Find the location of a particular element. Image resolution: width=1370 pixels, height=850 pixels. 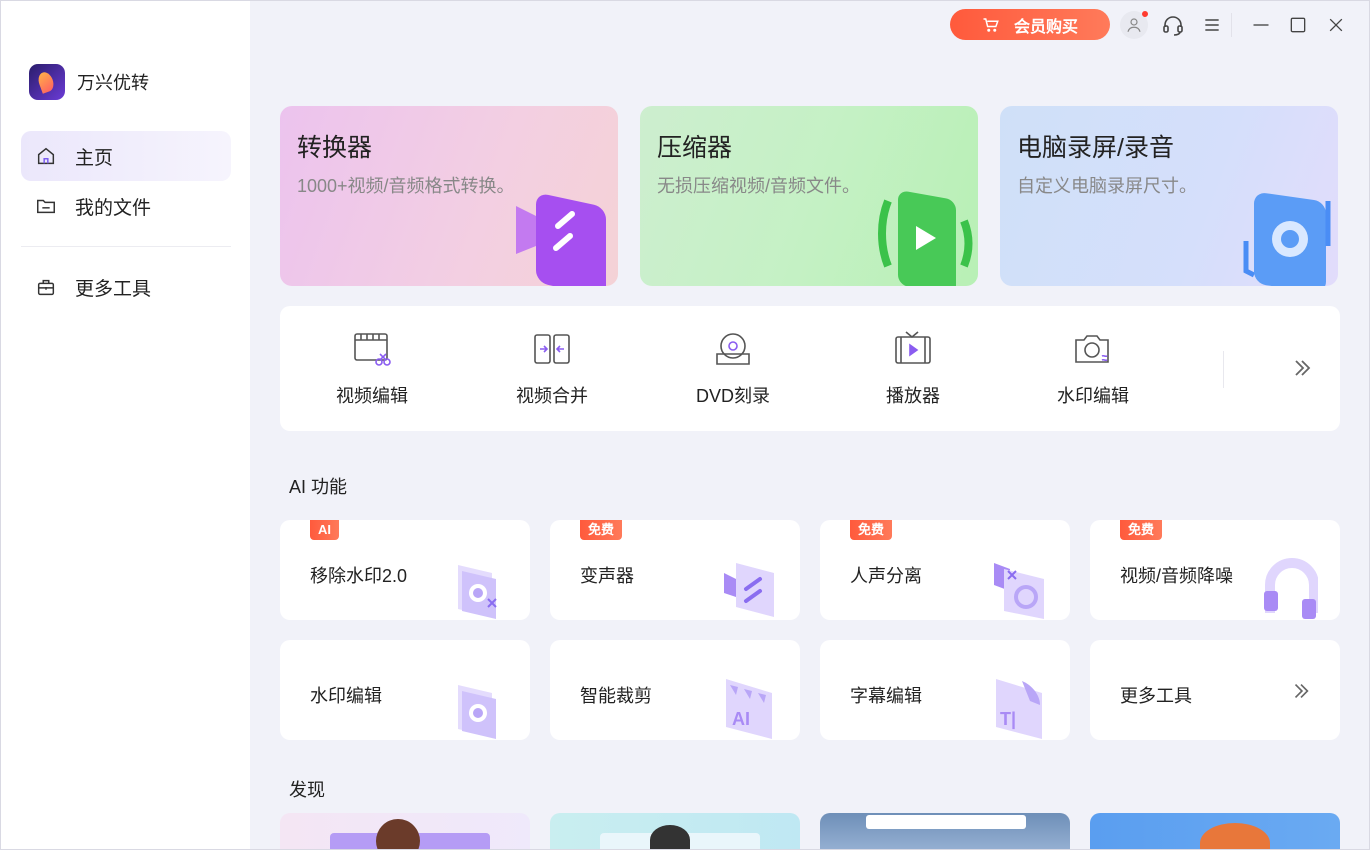

notification-dot is located at coordinates (1145, 14).